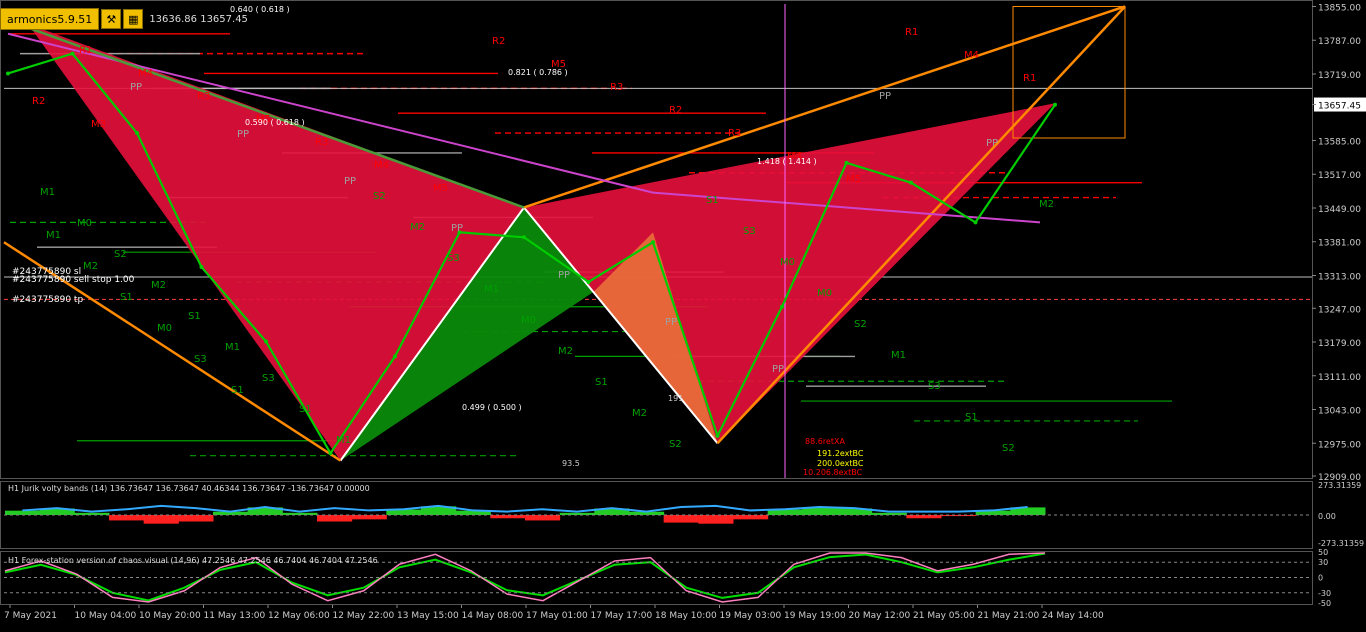  What do you see at coordinates (364, 616) in the screenshot?
I see `time-tick-label: 12 May 22:00` at bounding box center [364, 616].